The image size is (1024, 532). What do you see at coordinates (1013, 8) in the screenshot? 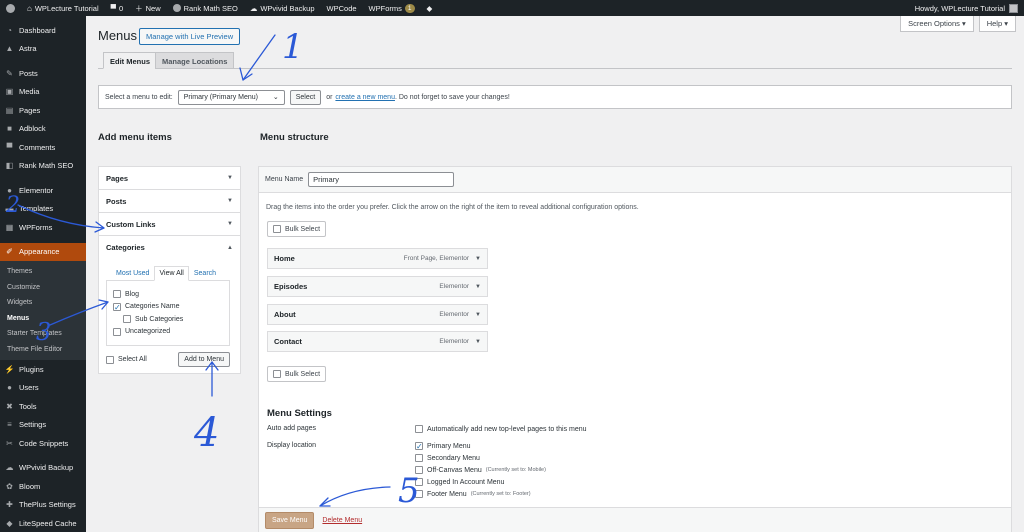
I see `avatar` at bounding box center [1013, 8].